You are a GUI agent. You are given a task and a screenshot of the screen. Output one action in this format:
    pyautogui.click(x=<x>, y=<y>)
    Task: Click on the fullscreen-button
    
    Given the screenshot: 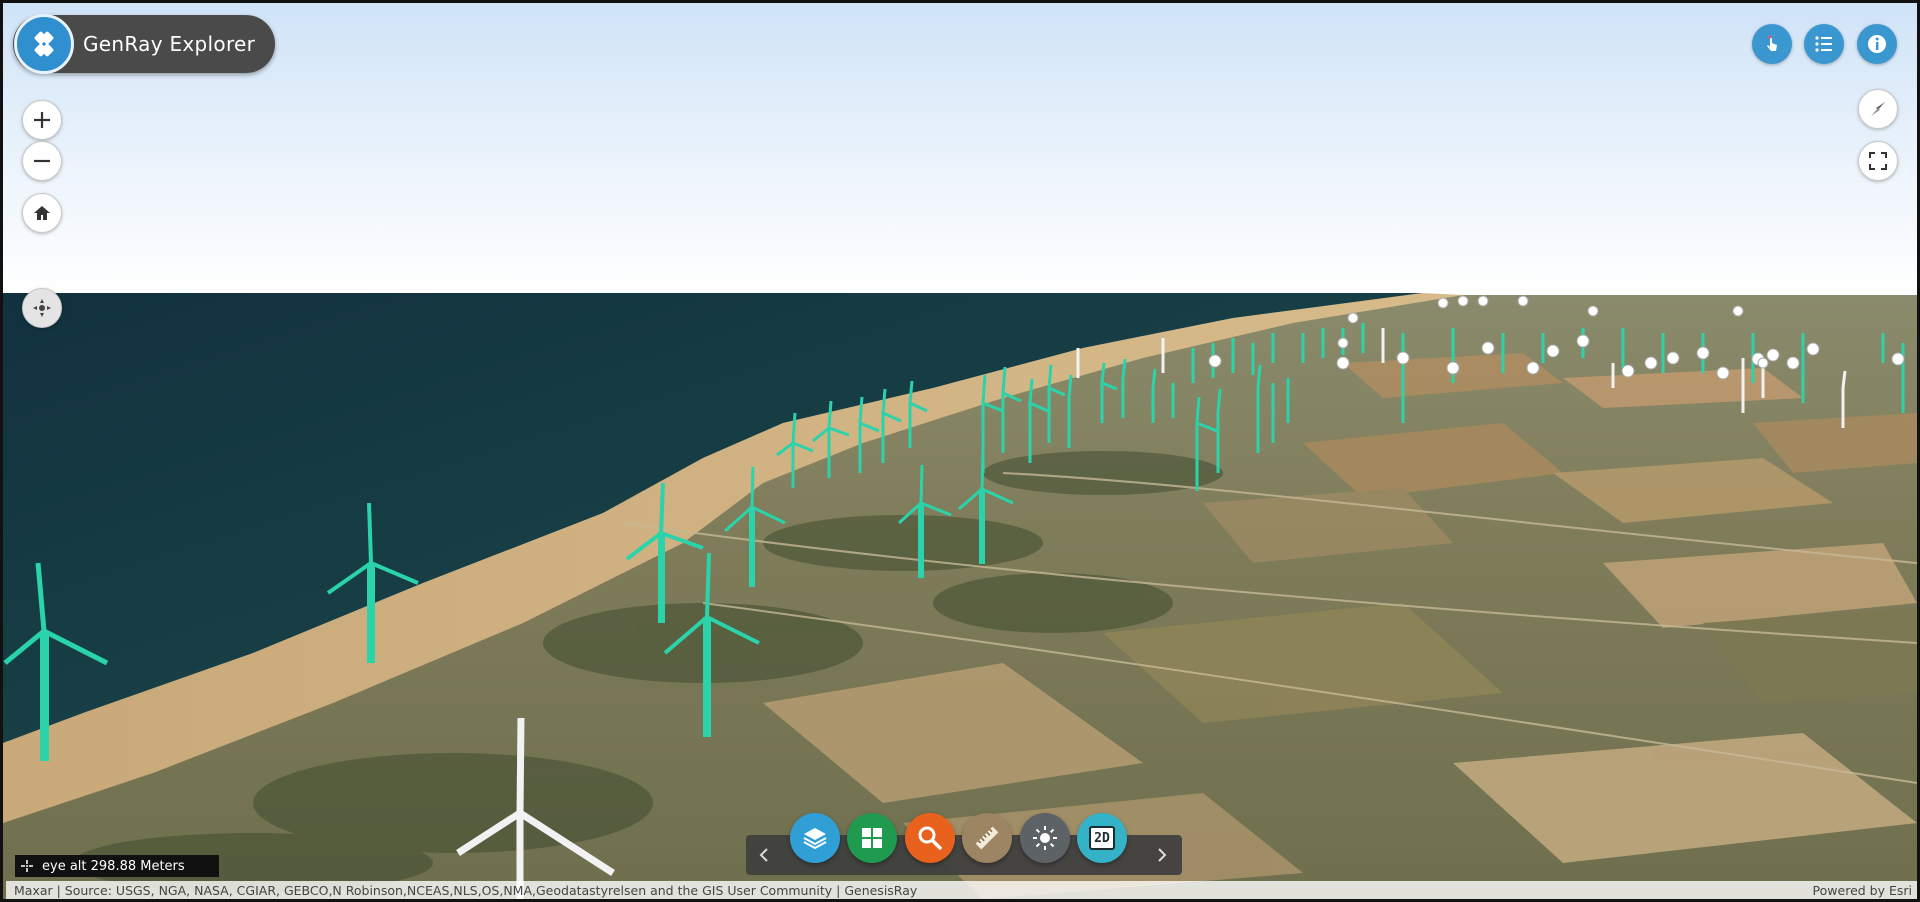 What is the action you would take?
    pyautogui.click(x=1878, y=161)
    